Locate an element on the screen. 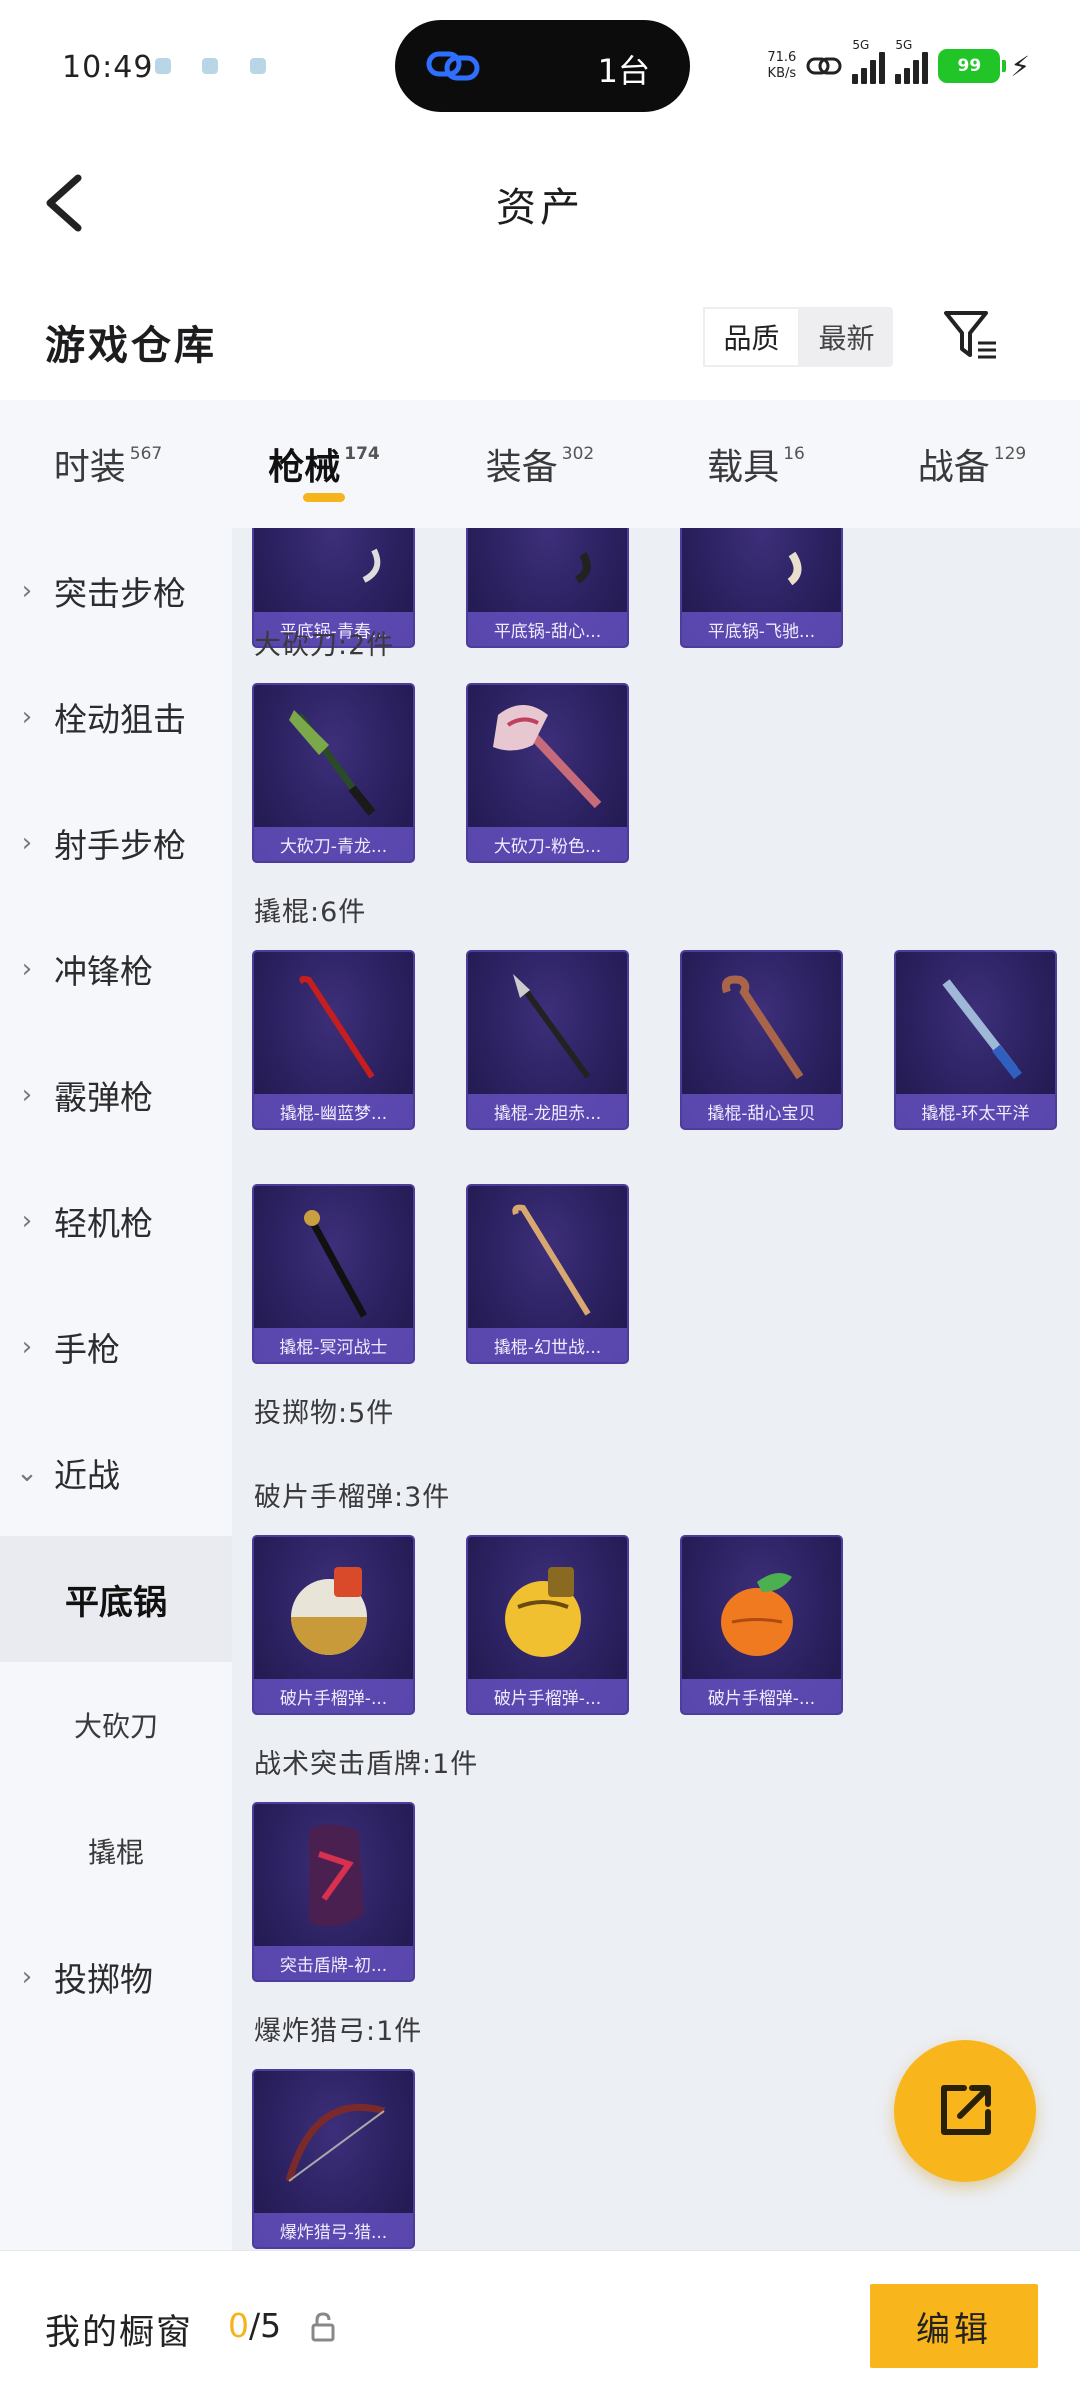  cane-icon is located at coordinates (762, 1027).